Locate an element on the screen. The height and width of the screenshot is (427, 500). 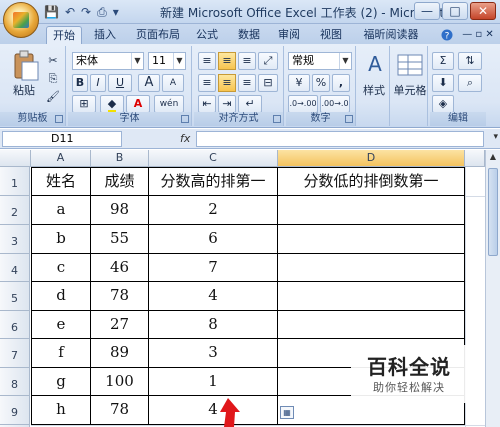
cell-a4: c is located at coordinates (61, 268).